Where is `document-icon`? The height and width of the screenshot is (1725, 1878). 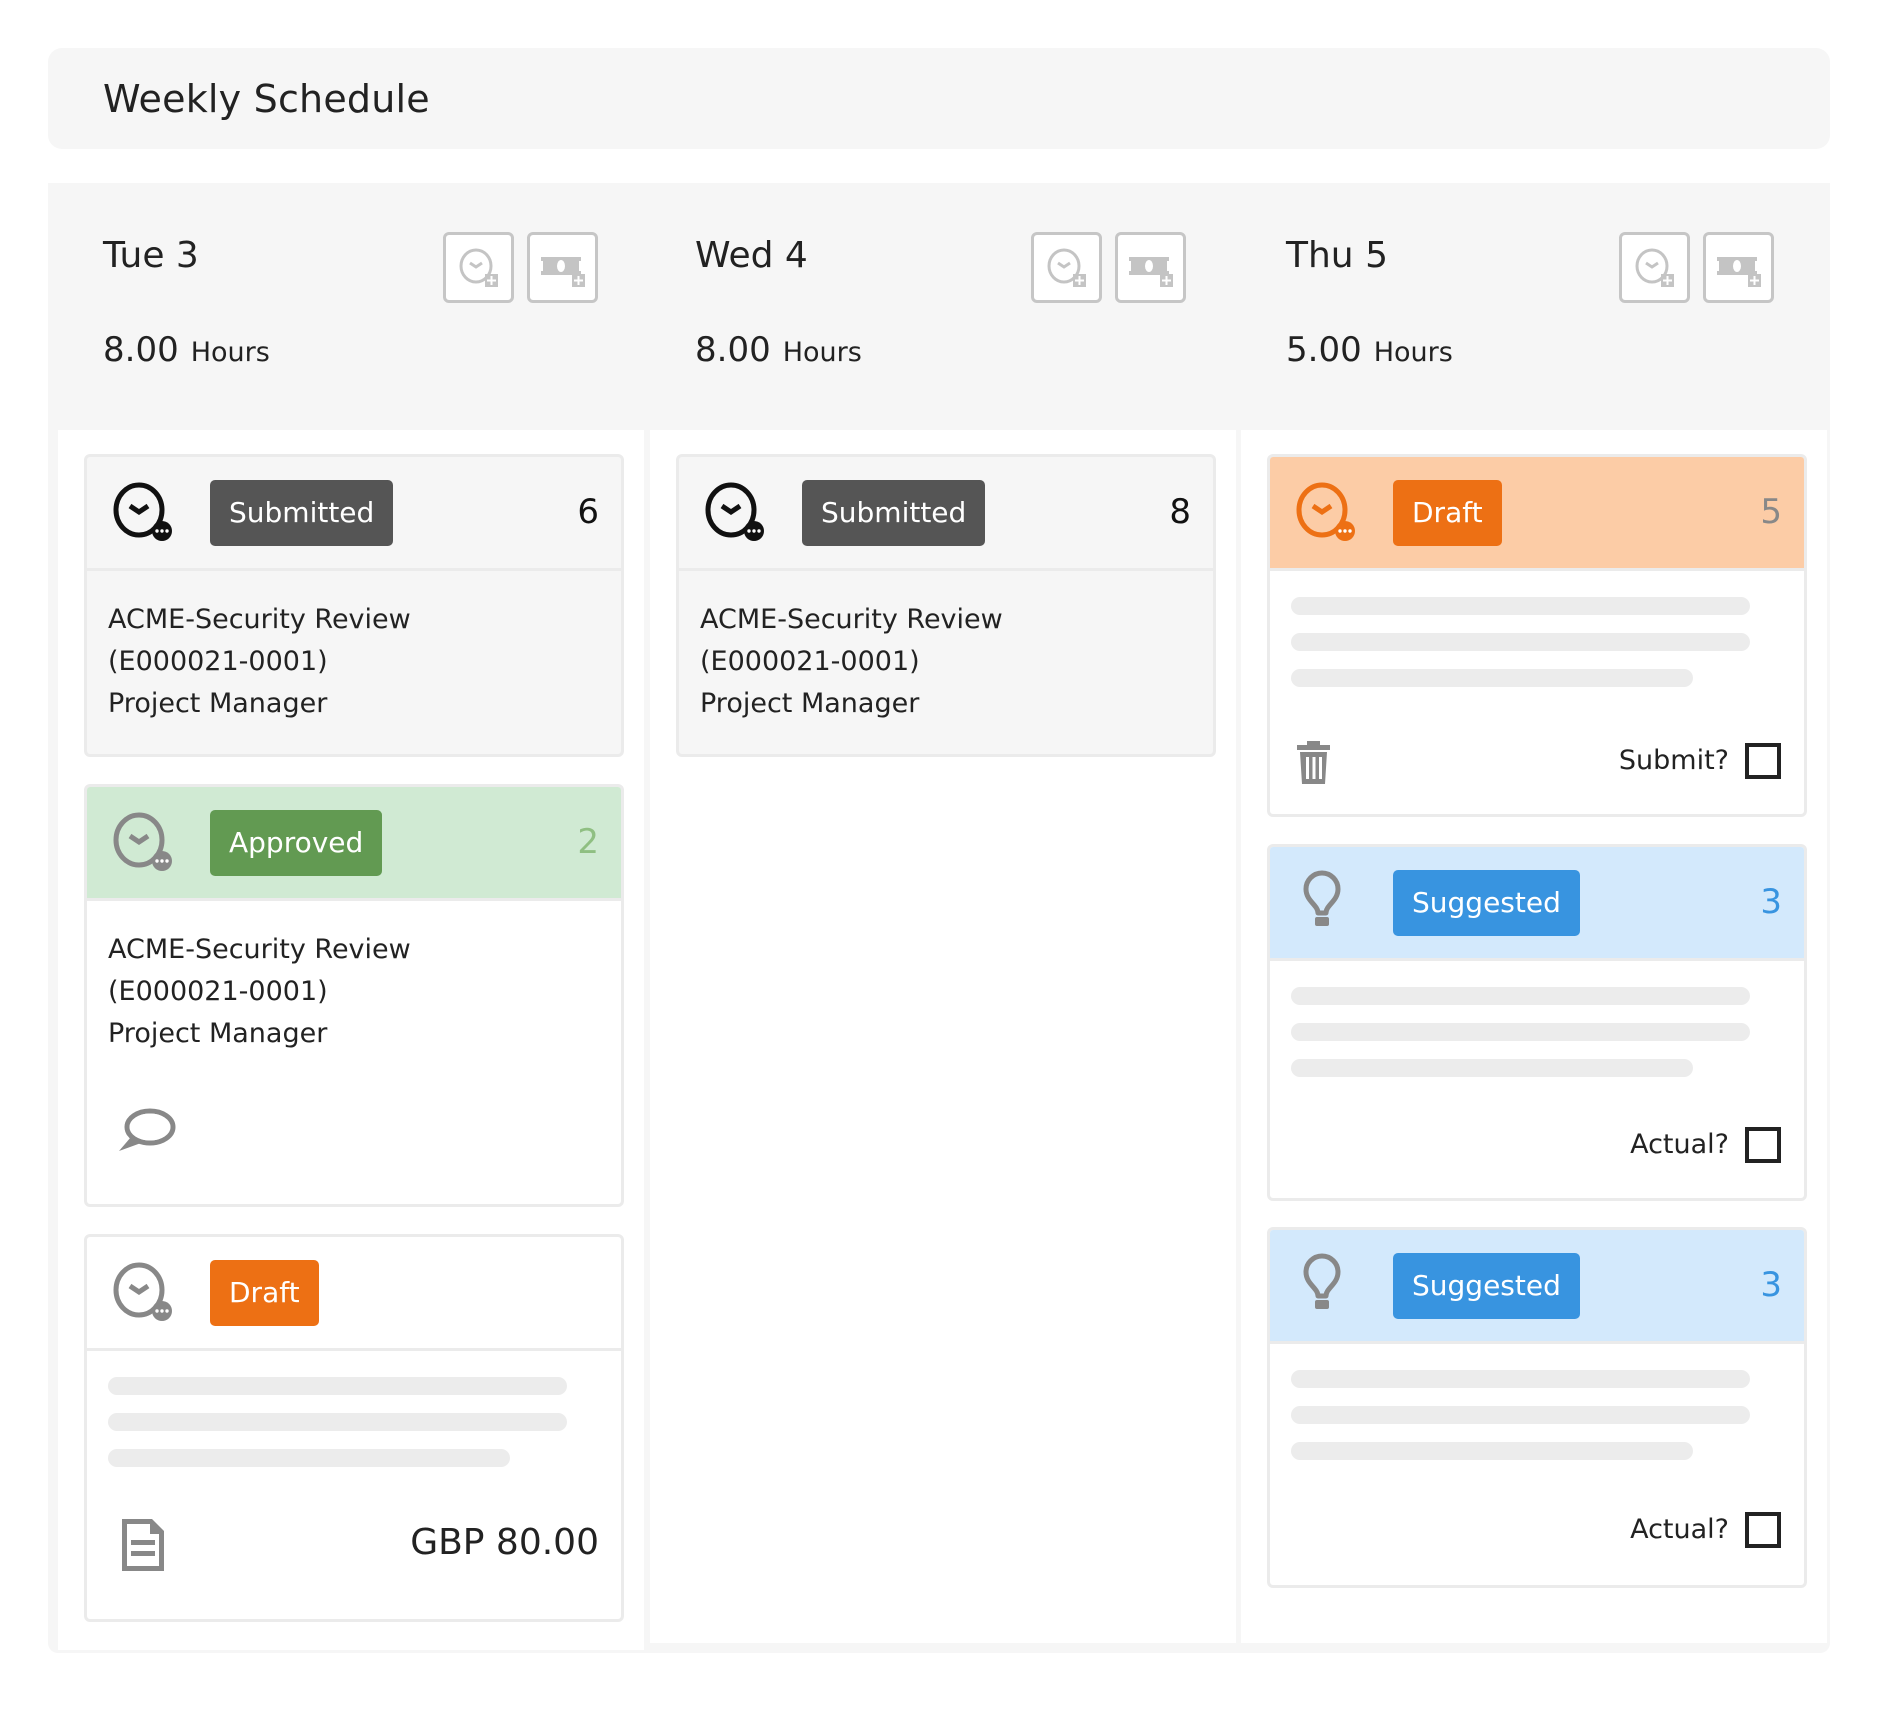
document-icon is located at coordinates (144, 1545).